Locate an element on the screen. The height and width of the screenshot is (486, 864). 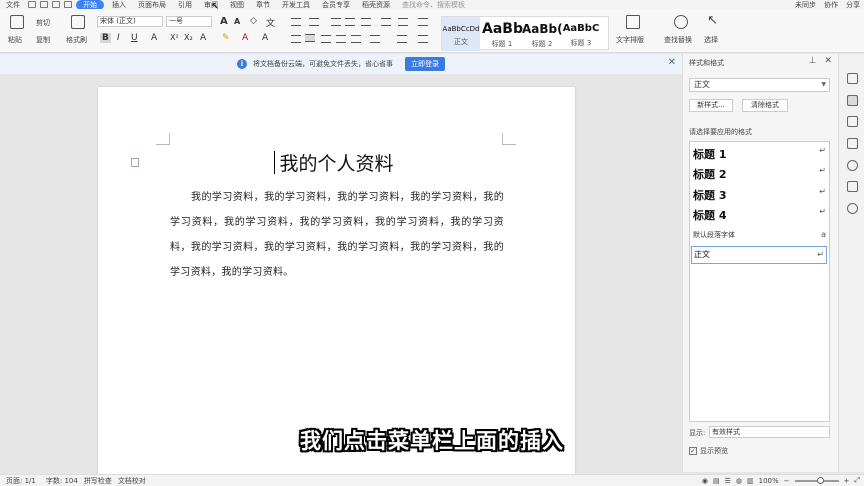
justify-icon is located at coordinates (341, 39).